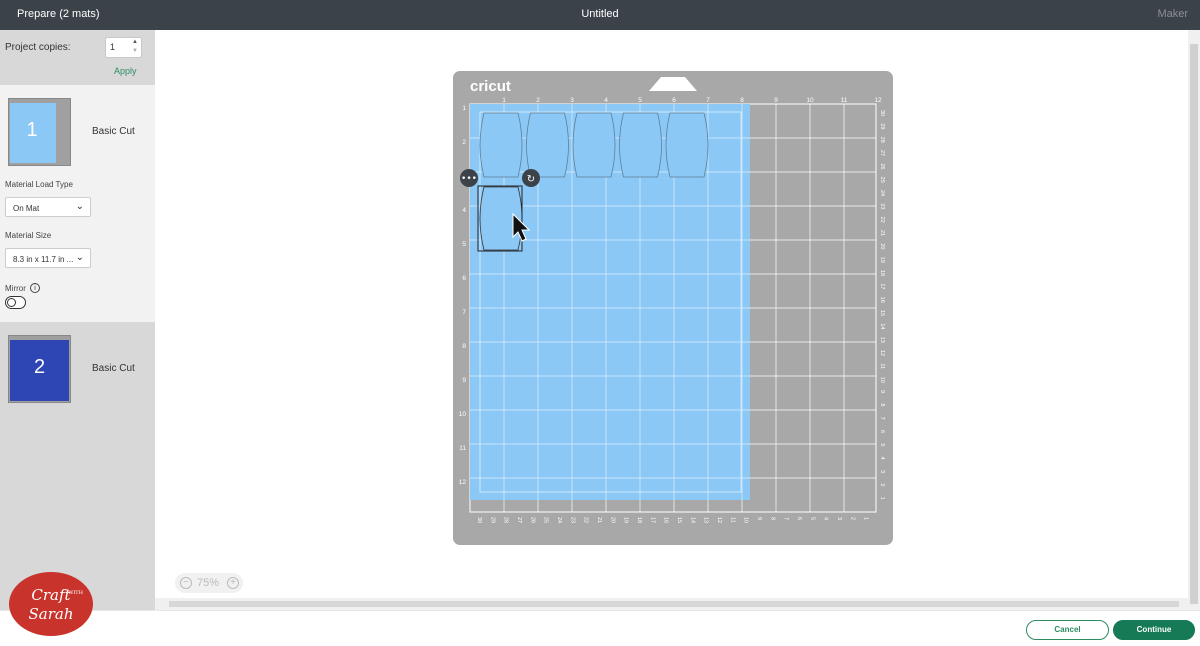  I want to click on bottom-ruler-label: 19, so click(626, 520).